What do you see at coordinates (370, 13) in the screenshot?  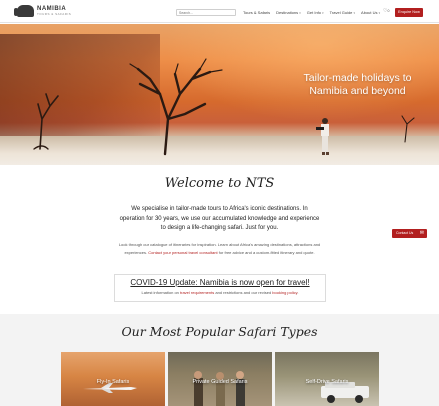 I see `nav-item-about-us: About Us ▾` at bounding box center [370, 13].